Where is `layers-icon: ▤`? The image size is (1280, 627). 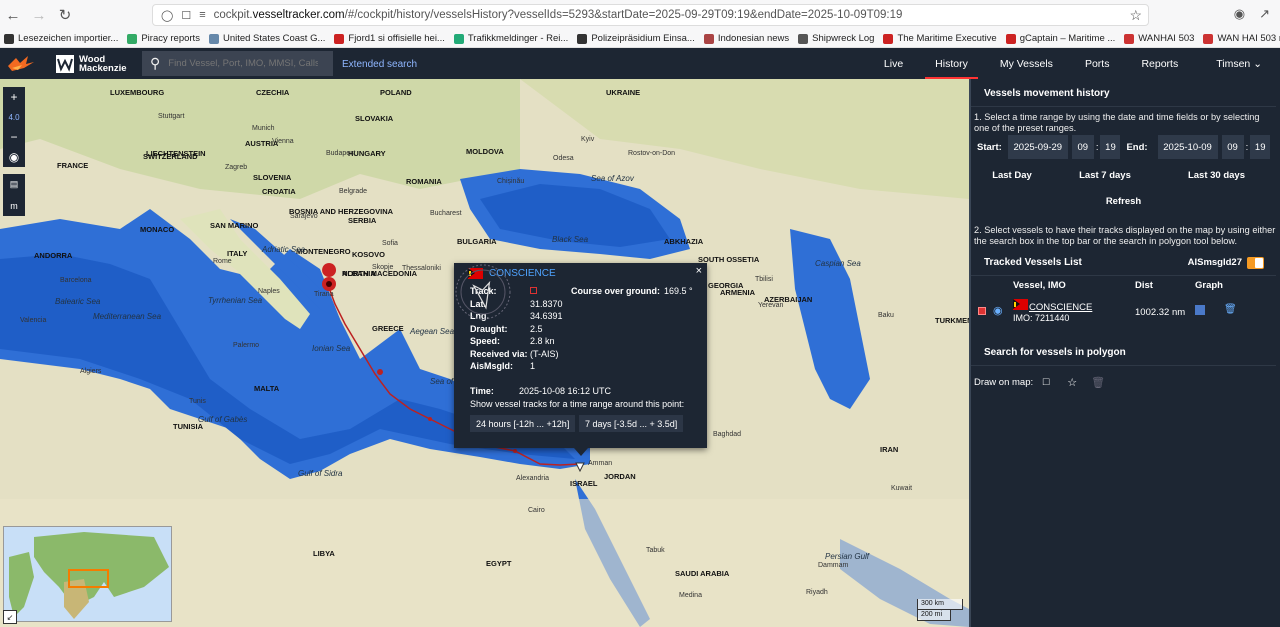 layers-icon: ▤ is located at coordinates (14, 184).